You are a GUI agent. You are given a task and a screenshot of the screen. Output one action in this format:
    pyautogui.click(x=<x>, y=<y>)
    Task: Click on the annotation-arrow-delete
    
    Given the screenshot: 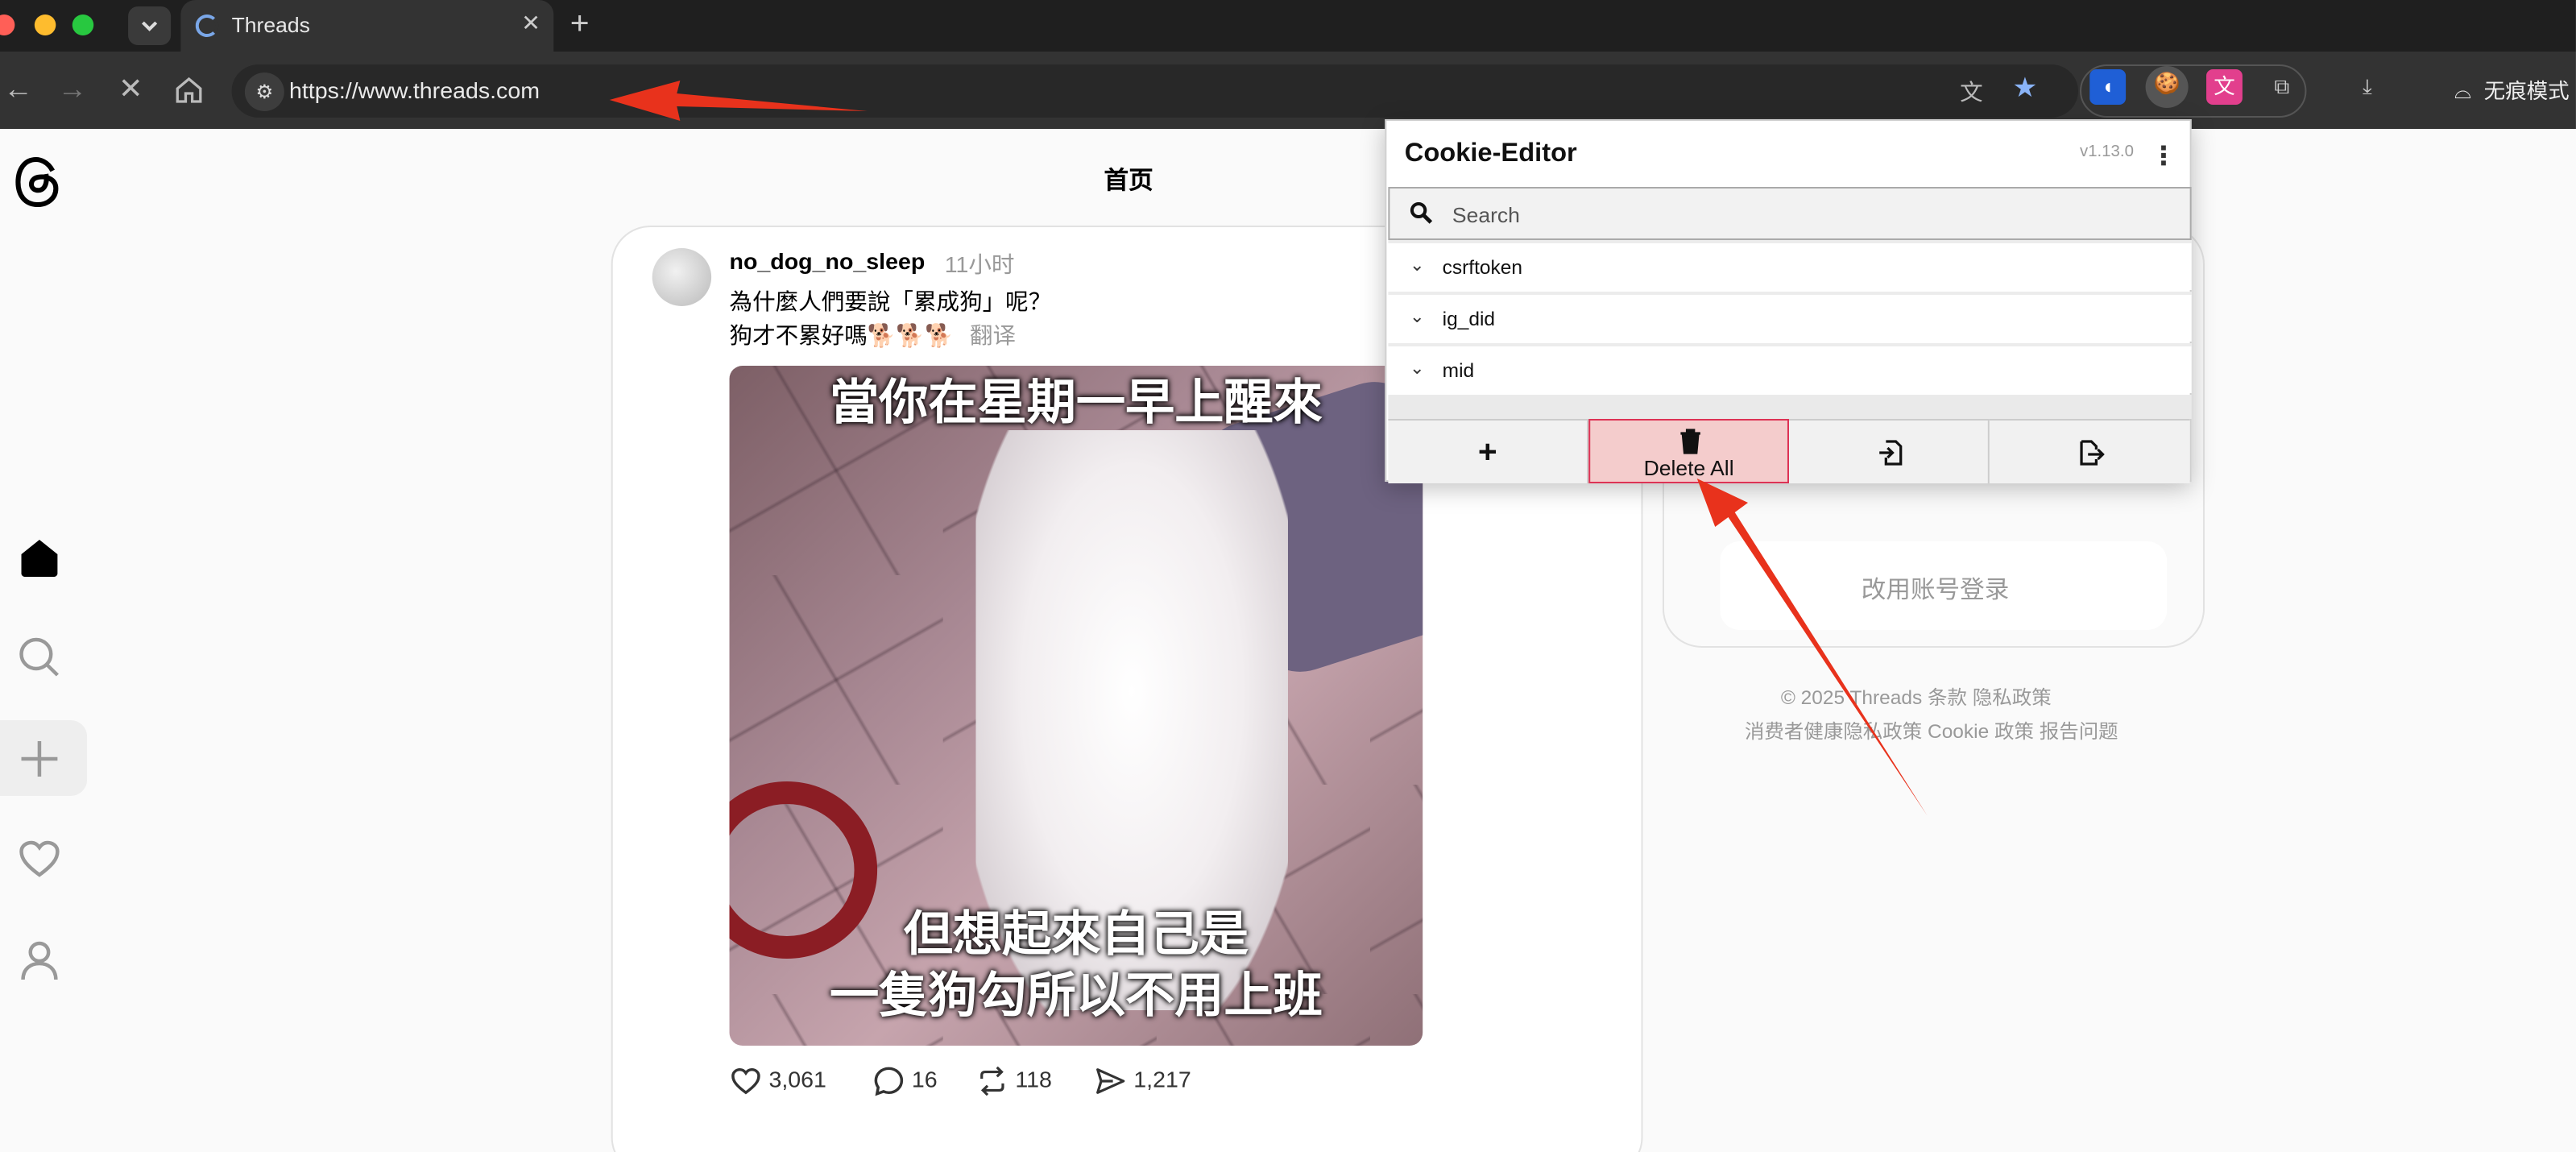 What is the action you would take?
    pyautogui.click(x=1812, y=647)
    